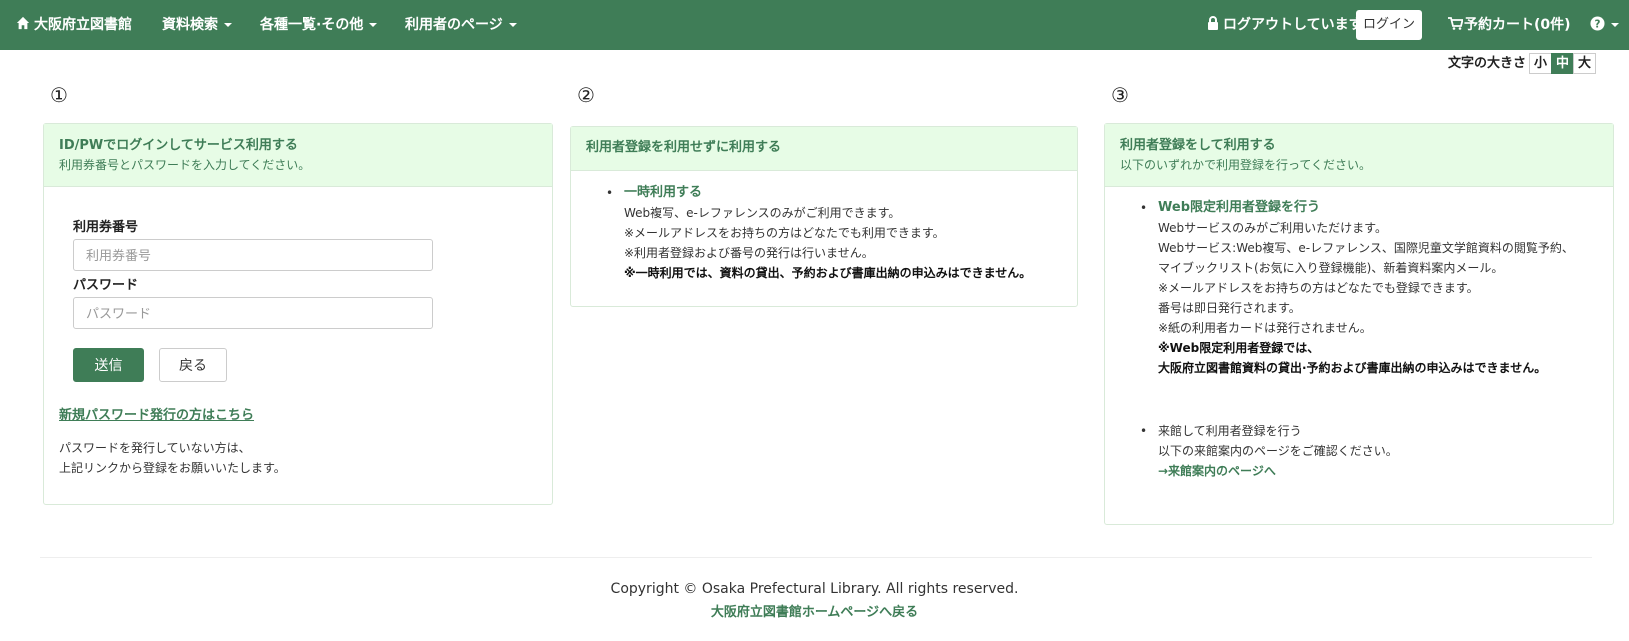 The width and height of the screenshot is (1629, 641). What do you see at coordinates (1366, 248) in the screenshot?
I see `web-register-line-2: Webサービス:Web複写、e-レファレンス、国際児童文学館資料の閲覧予約、` at bounding box center [1366, 248].